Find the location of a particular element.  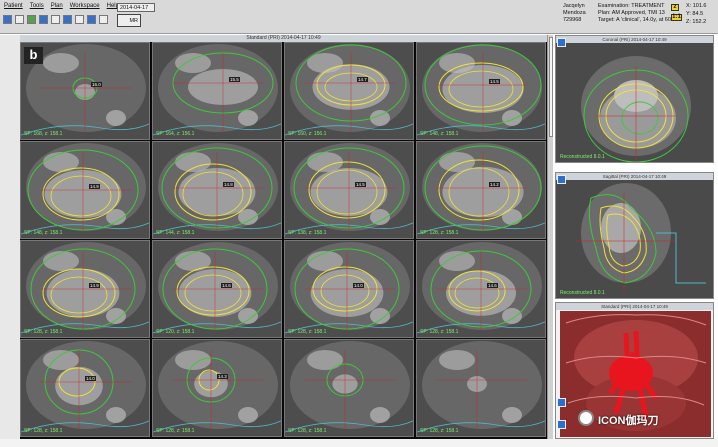

view-reset-icon is located at coordinates (561, 424).